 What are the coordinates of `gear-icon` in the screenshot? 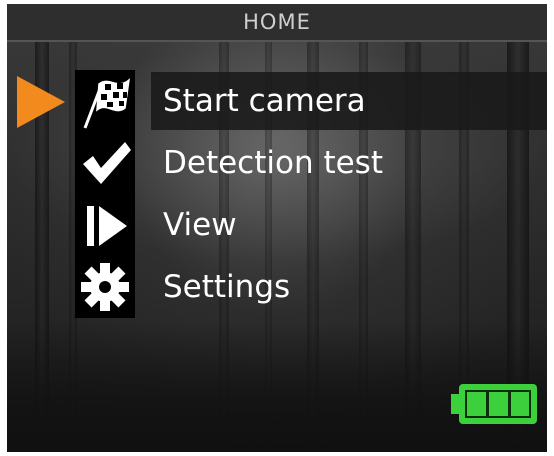 It's located at (105, 287).